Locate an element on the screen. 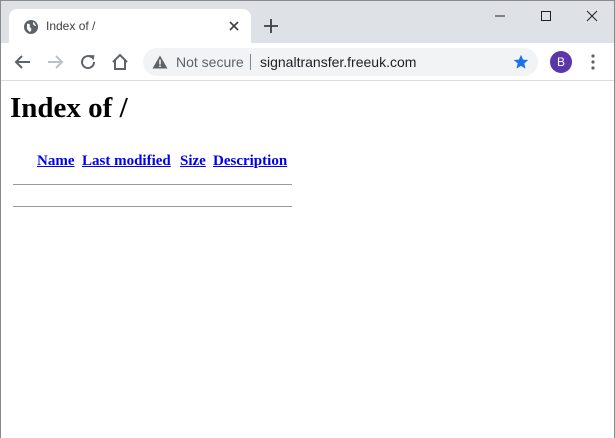  globe-icon is located at coordinates (31, 27).